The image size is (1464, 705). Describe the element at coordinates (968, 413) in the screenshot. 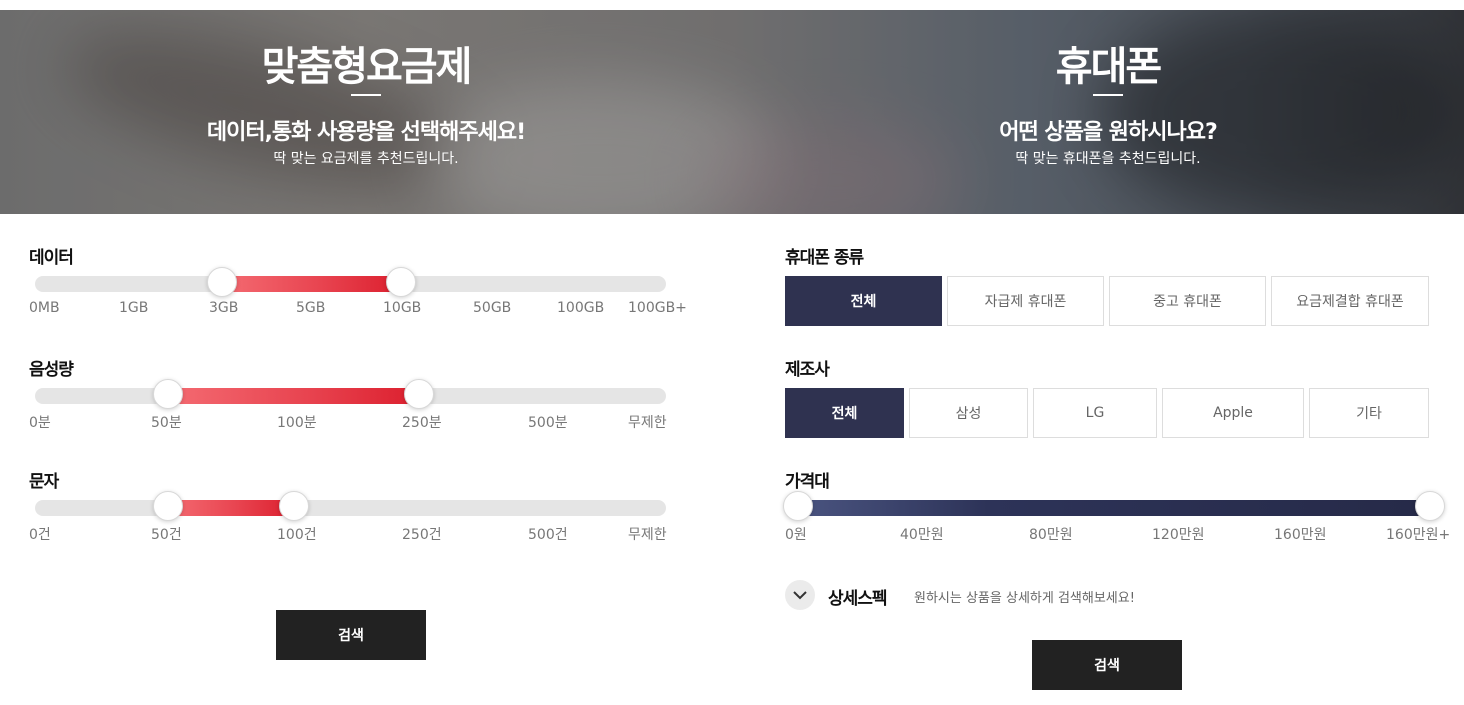

I see `maker-option-samsung: 삼성` at that location.